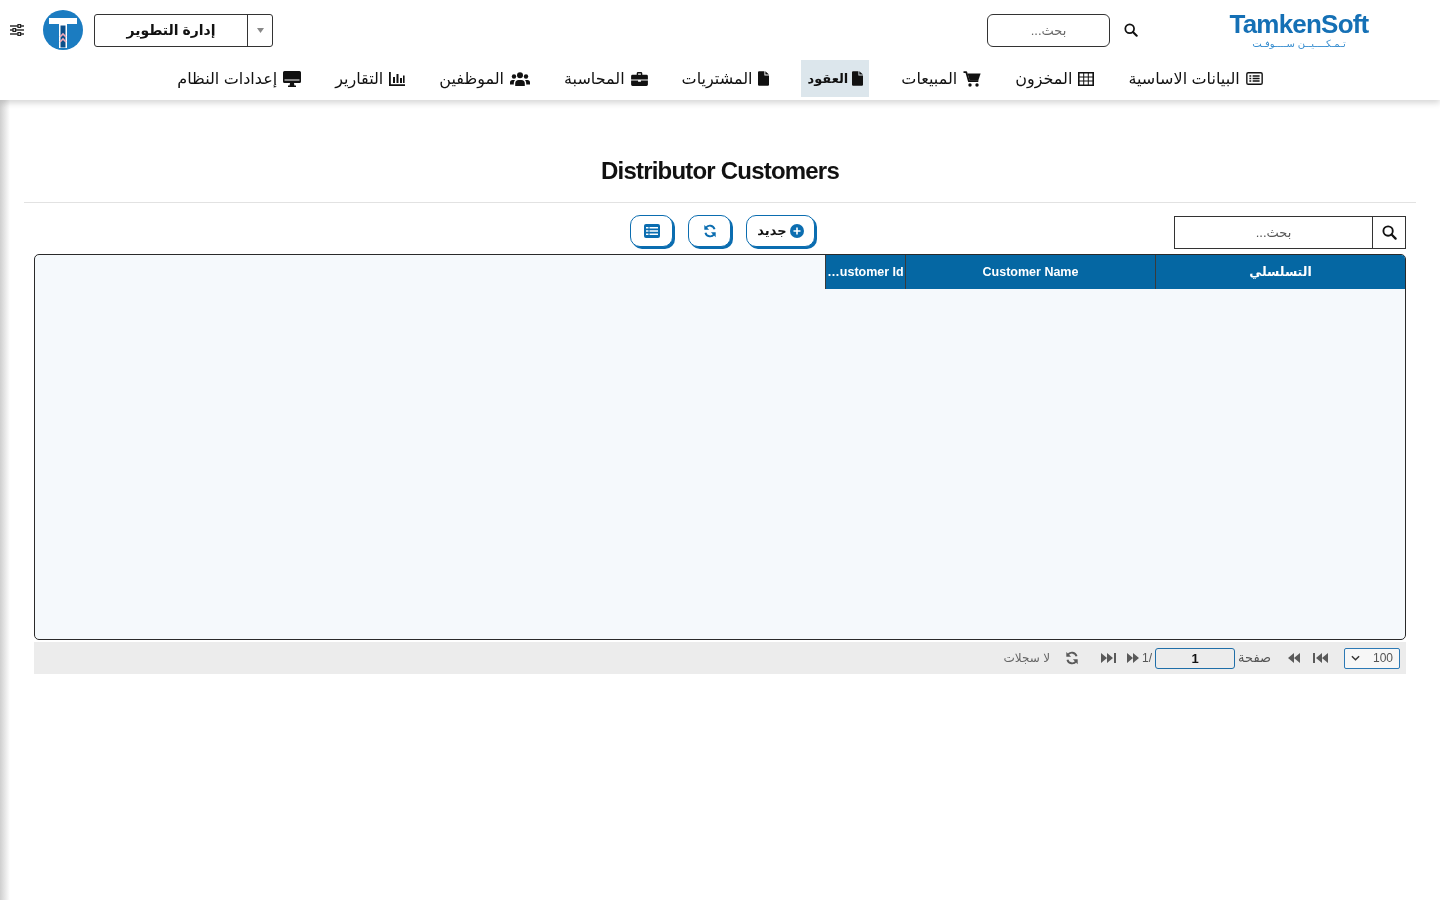 The width and height of the screenshot is (1440, 900). Describe the element at coordinates (292, 78) in the screenshot. I see `monitor-icon` at that location.